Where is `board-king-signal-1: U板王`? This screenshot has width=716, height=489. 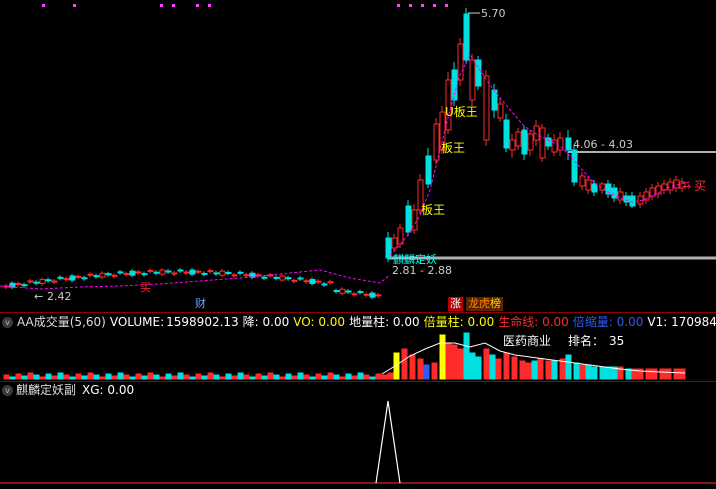 board-king-signal-1: U板王 is located at coordinates (461, 112).